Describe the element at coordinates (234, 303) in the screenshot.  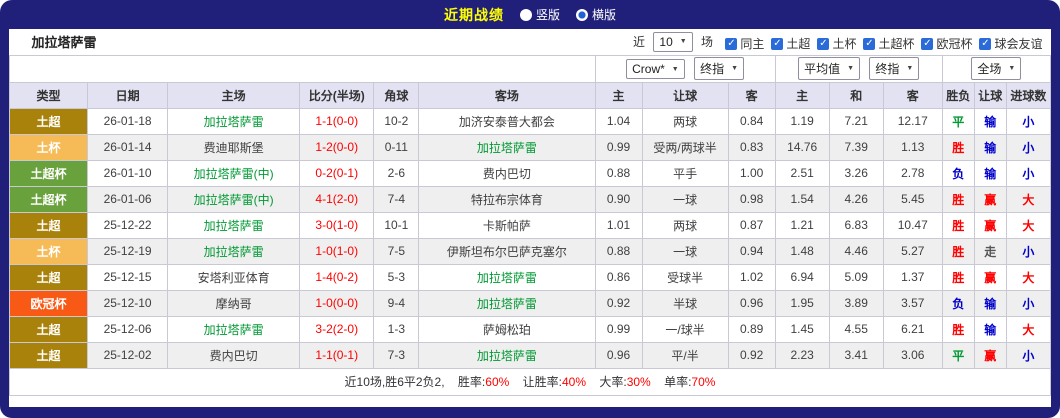
I see `home-team: 摩纳哥` at that location.